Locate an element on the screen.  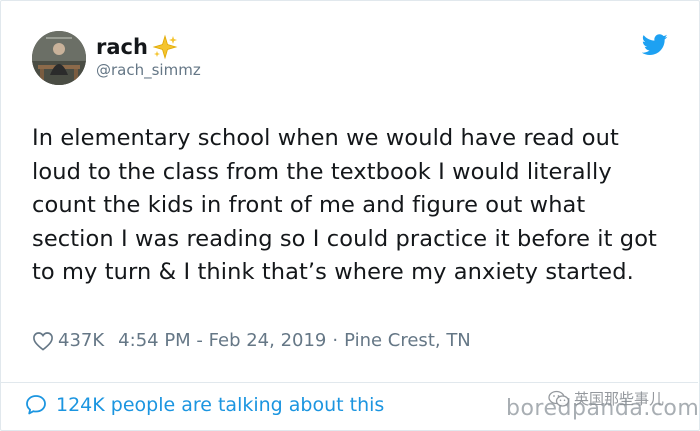
tweet-location: Pine Crest, TN is located at coordinates (407, 340).